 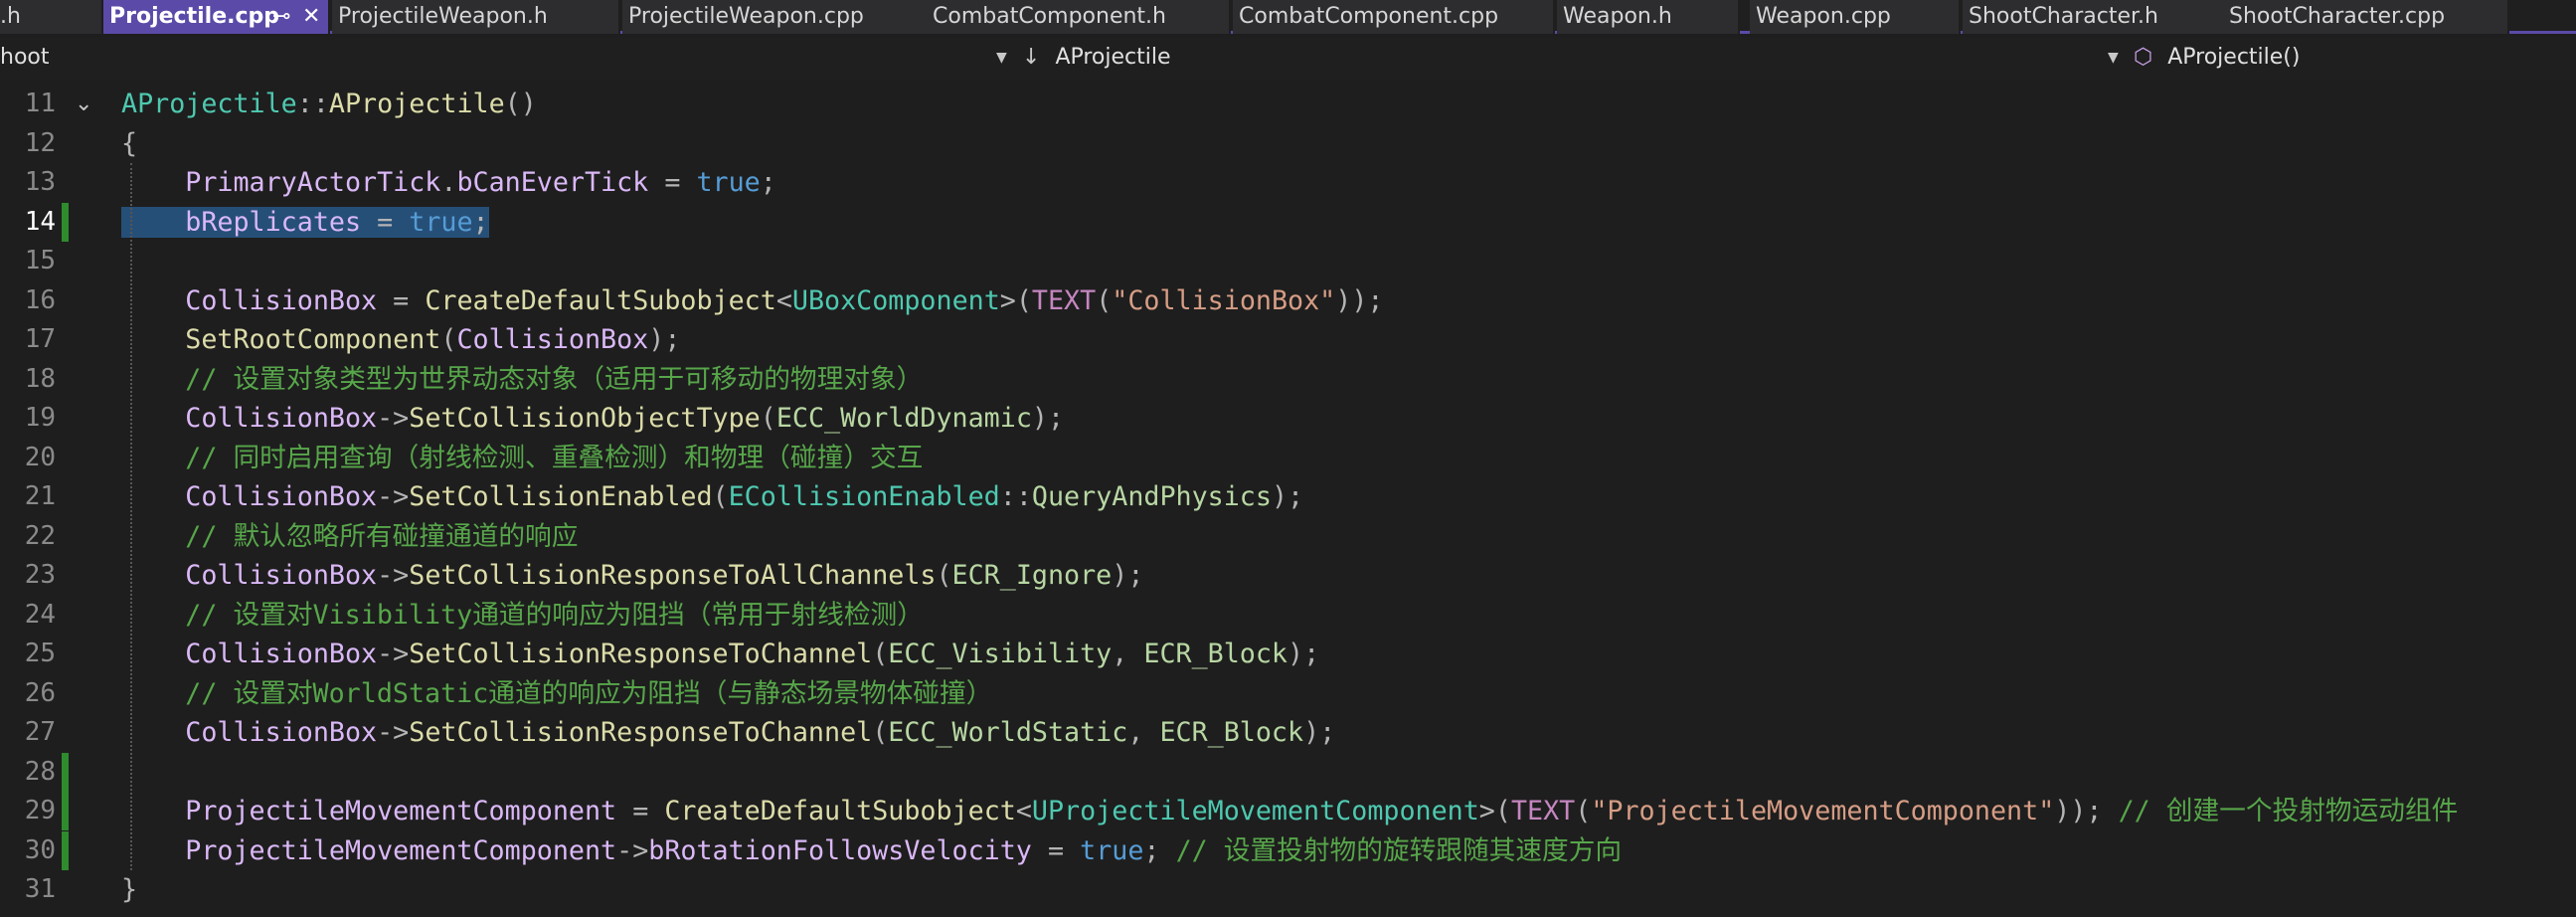 I want to click on line-number: 18, so click(x=40, y=378).